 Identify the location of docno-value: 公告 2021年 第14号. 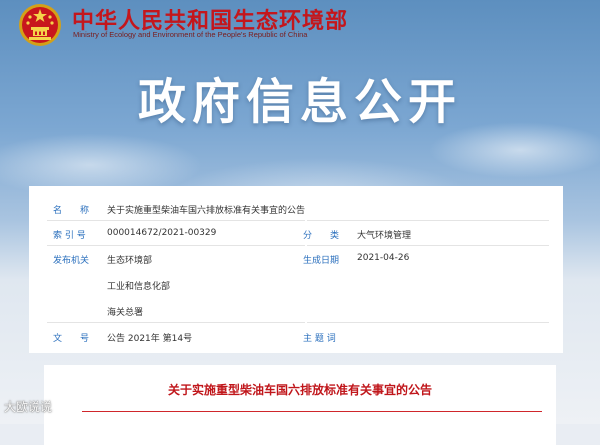
(150, 339).